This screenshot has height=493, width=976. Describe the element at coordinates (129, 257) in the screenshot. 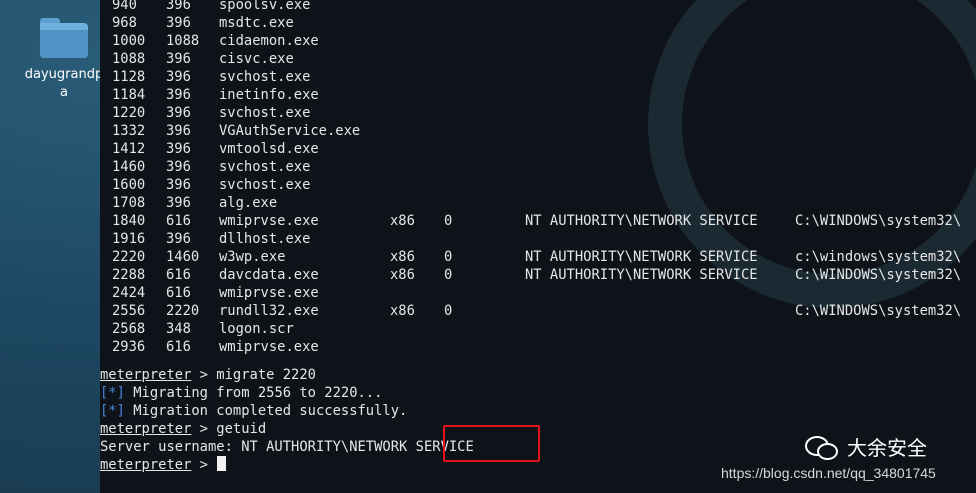

I see `process-pid: 2220` at that location.